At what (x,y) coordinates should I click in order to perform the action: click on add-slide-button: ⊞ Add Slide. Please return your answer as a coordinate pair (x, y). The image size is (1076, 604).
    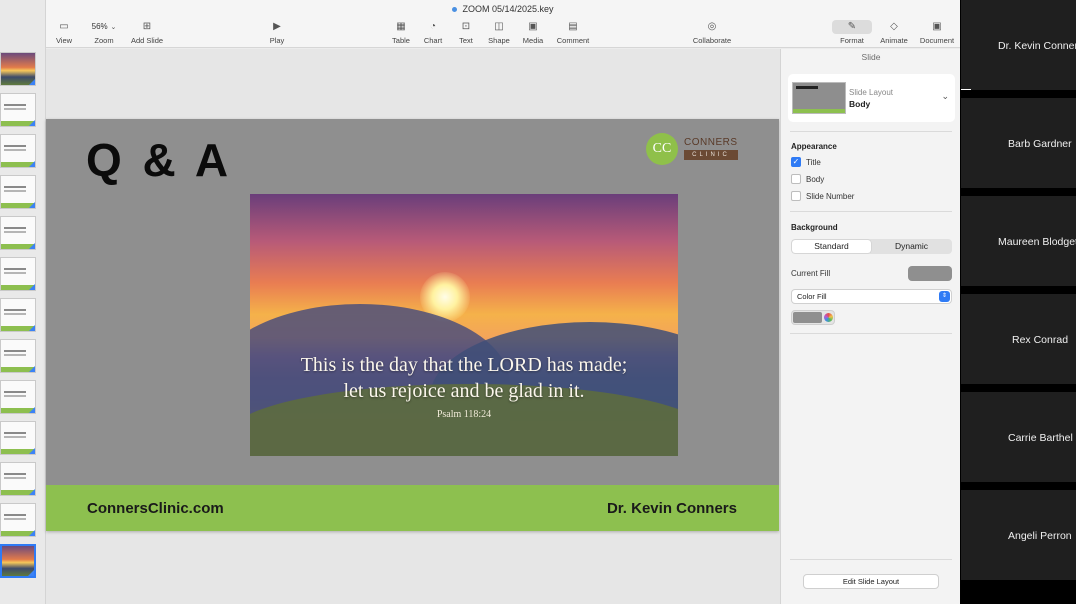
    Looking at the image, I should click on (147, 32).